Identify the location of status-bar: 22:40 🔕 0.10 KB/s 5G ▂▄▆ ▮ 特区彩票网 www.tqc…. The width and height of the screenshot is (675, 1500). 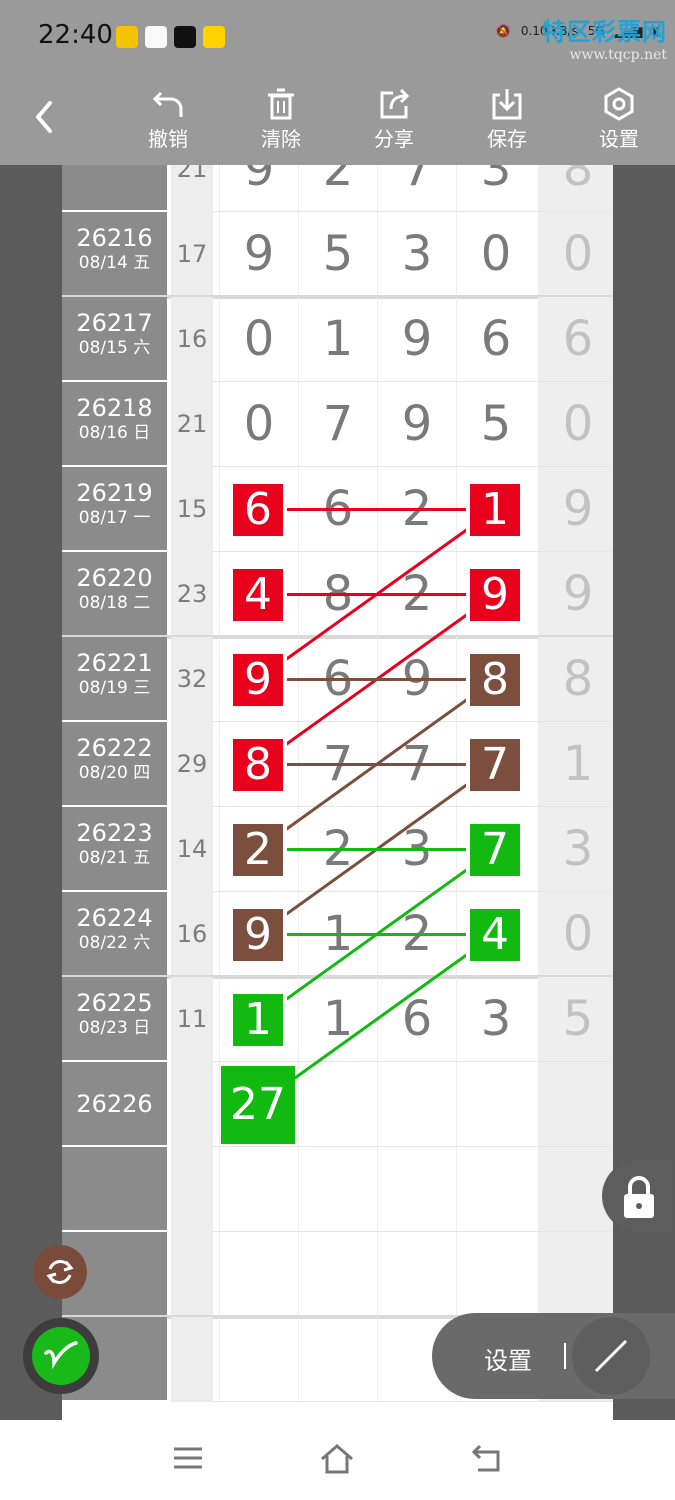
(337, 37).